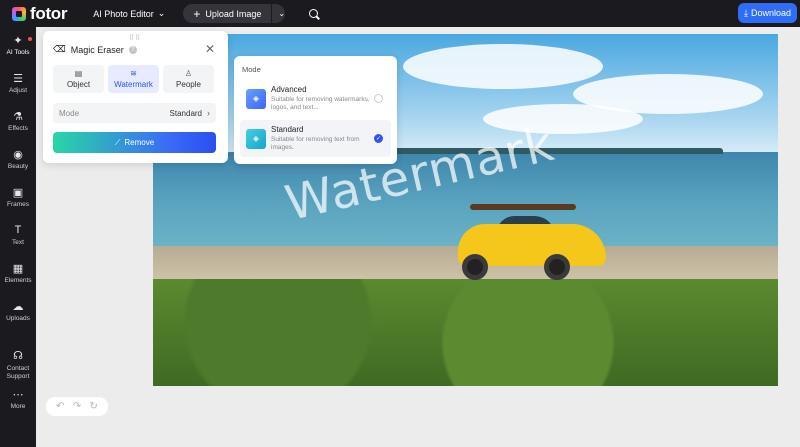 The height and width of the screenshot is (447, 800). I want to click on tab-watermark: ≋ Watermark, so click(133, 79).